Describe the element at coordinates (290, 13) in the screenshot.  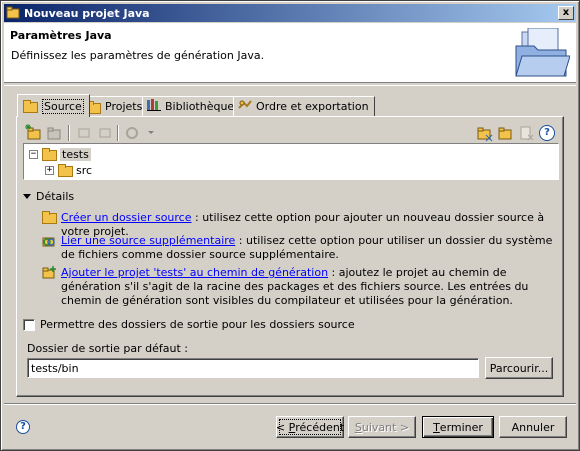
I see `title-bar: Nouveau projet Java x` at that location.